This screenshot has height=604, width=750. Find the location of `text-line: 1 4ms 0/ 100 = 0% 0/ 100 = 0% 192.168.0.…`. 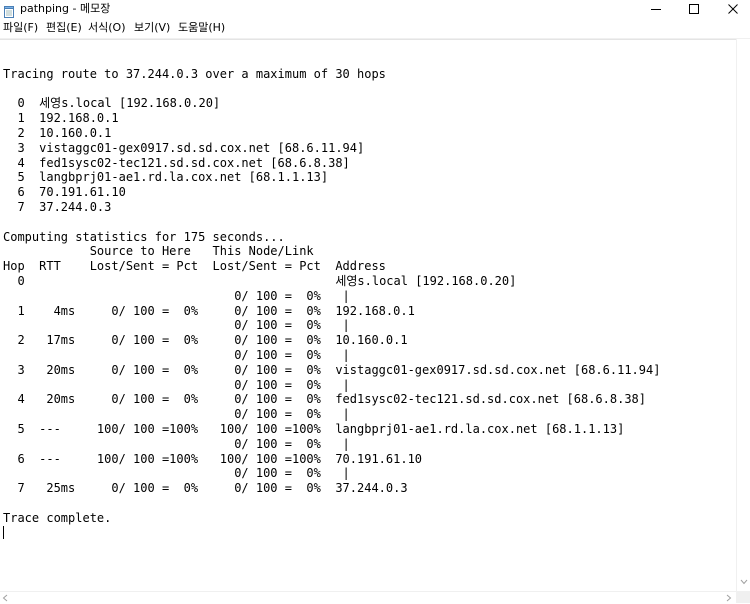

text-line: 1 4ms 0/ 100 = 0% 0/ 100 = 0% 192.168.0.… is located at coordinates (209, 310).